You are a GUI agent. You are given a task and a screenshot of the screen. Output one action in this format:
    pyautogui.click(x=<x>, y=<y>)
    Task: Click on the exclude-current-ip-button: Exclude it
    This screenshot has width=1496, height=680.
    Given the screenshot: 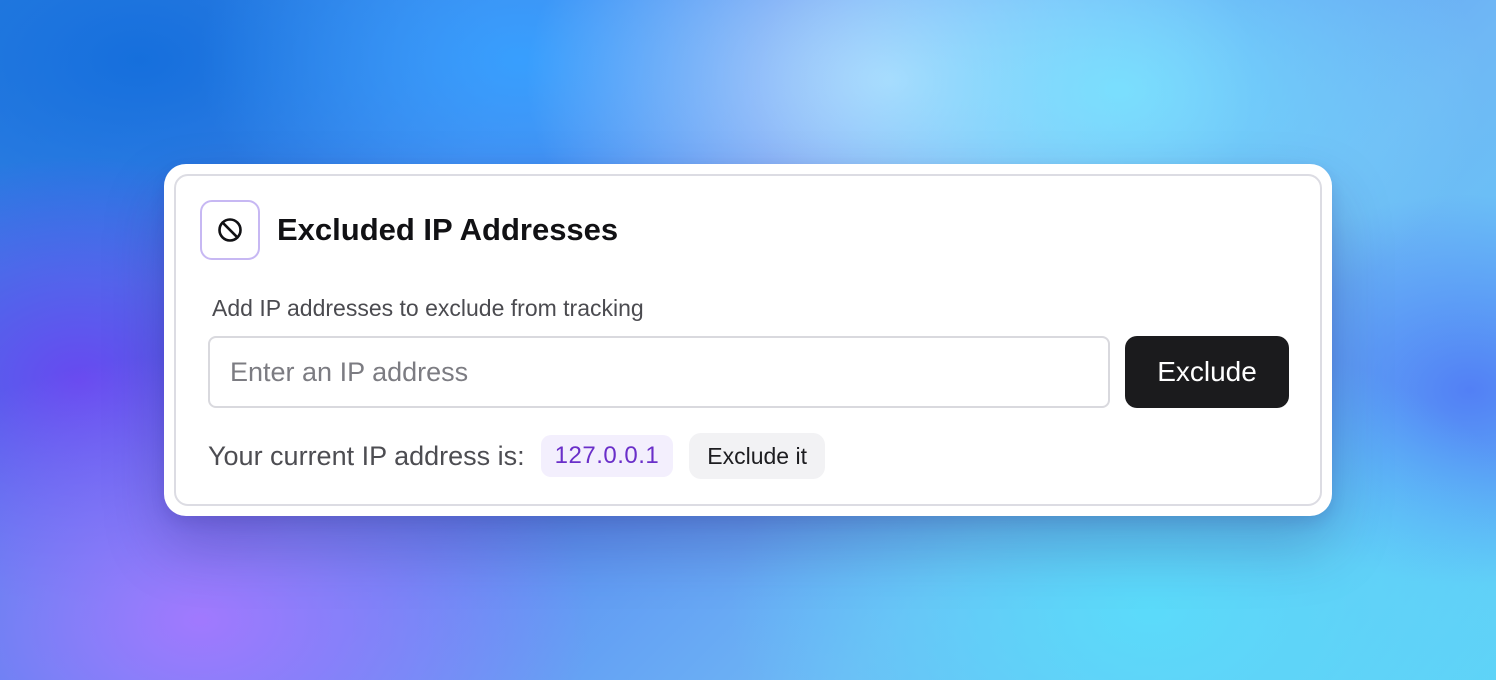 What is the action you would take?
    pyautogui.click(x=757, y=456)
    